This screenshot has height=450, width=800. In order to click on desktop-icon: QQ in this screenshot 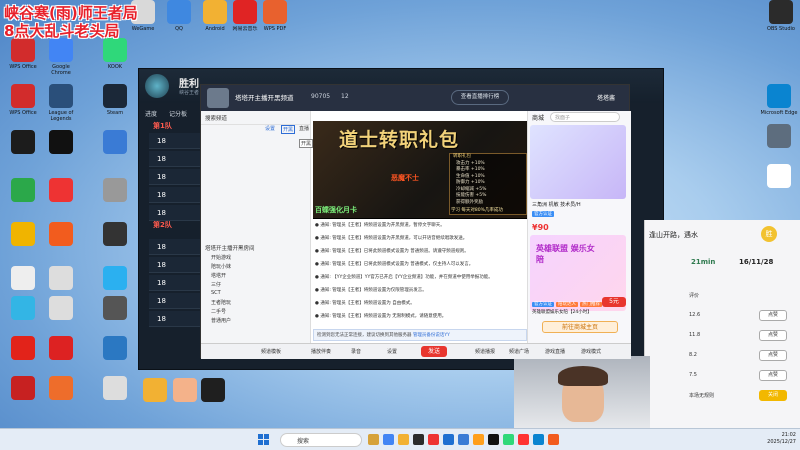, I will do `click(179, 23)`.